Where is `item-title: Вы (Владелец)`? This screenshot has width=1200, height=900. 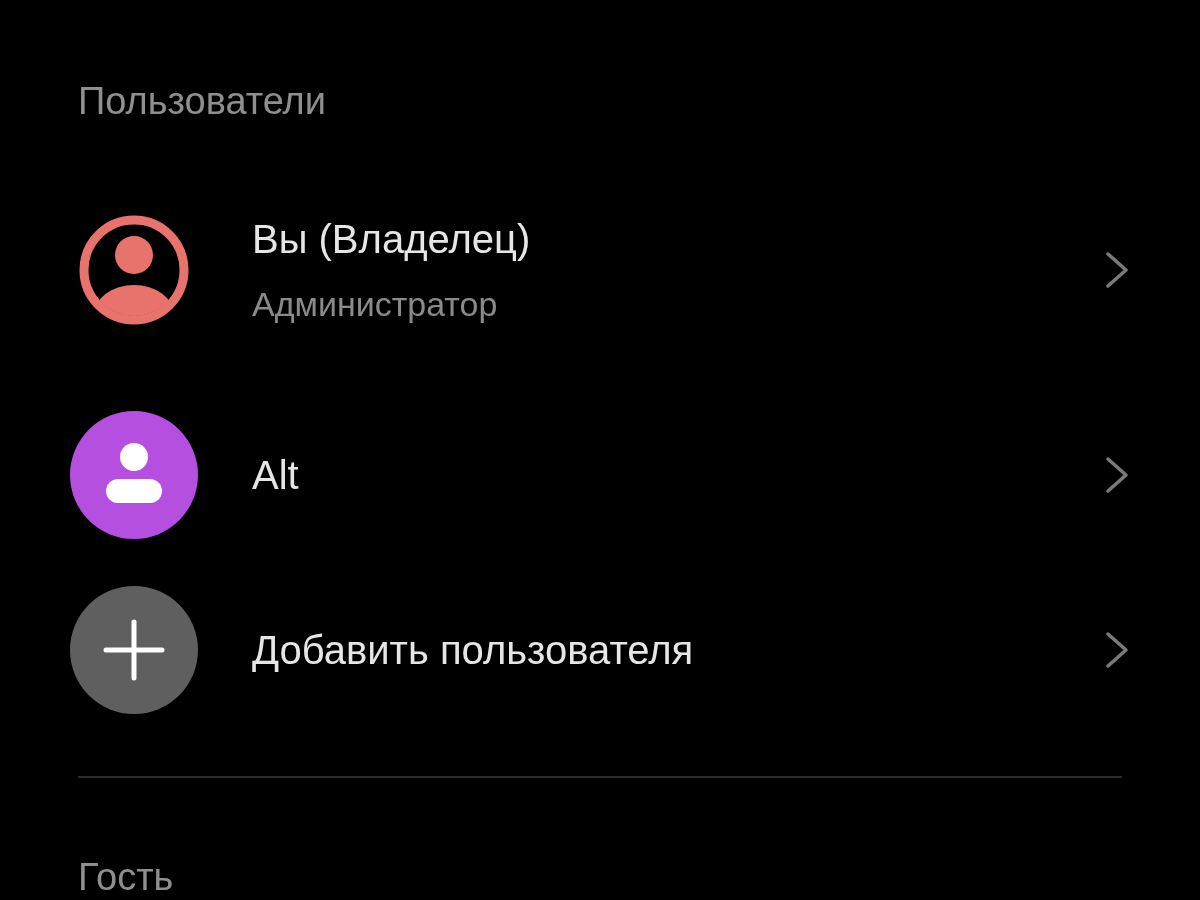 item-title: Вы (Владелец) is located at coordinates (392, 239).